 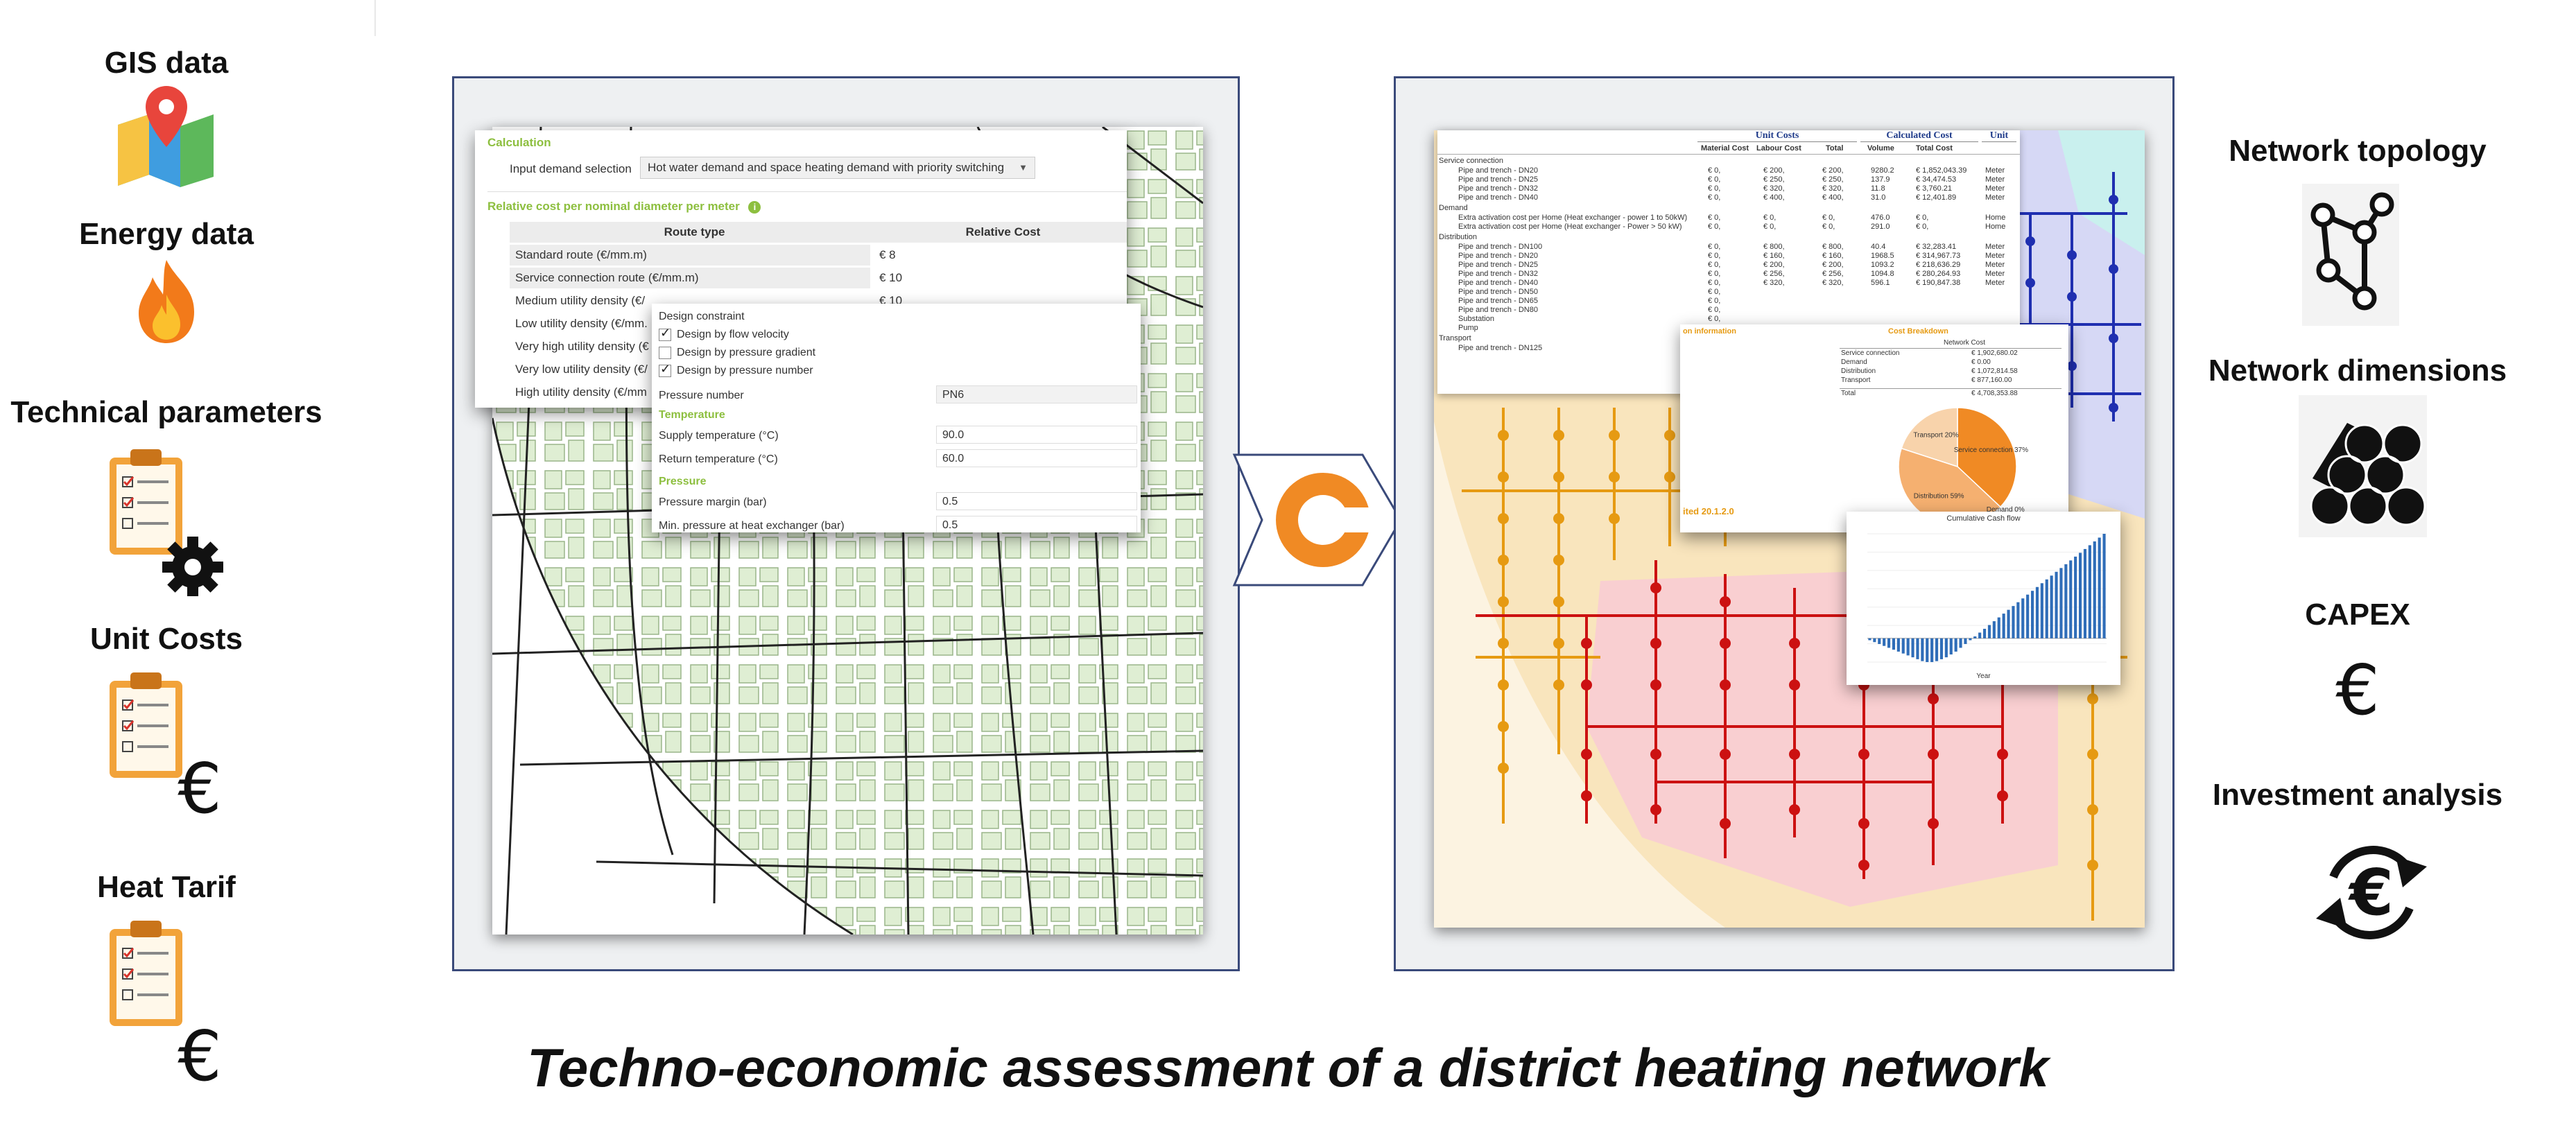 What do you see at coordinates (1036, 458) in the screenshot?
I see `return-temperature-input: 60.0` at bounding box center [1036, 458].